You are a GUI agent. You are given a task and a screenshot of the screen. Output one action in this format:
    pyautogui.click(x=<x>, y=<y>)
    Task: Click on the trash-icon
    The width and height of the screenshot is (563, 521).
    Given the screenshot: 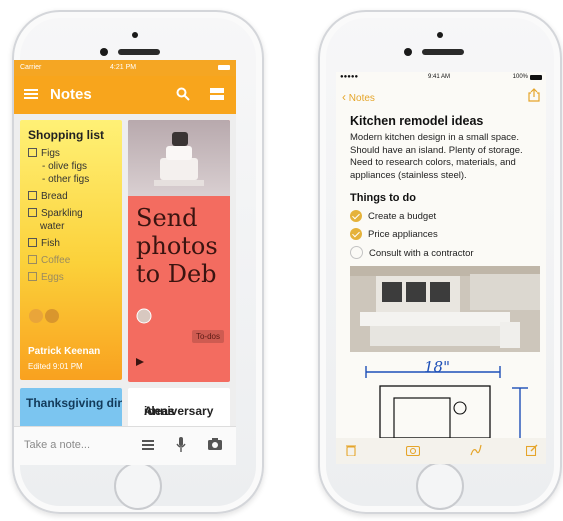 What is the action you would take?
    pyautogui.click(x=351, y=450)
    